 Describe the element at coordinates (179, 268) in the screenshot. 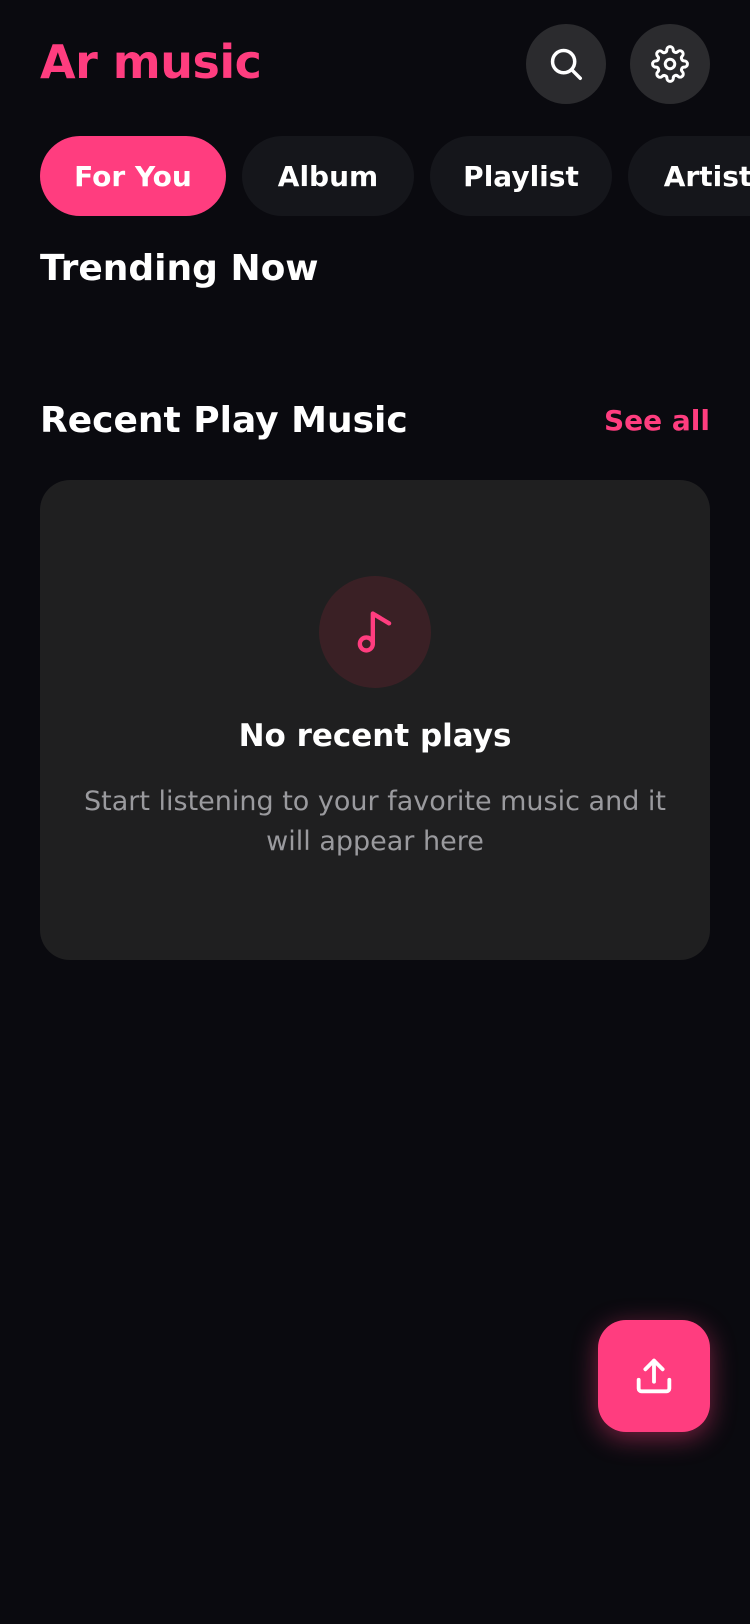

I see `trending-now-title: Trending Now` at that location.